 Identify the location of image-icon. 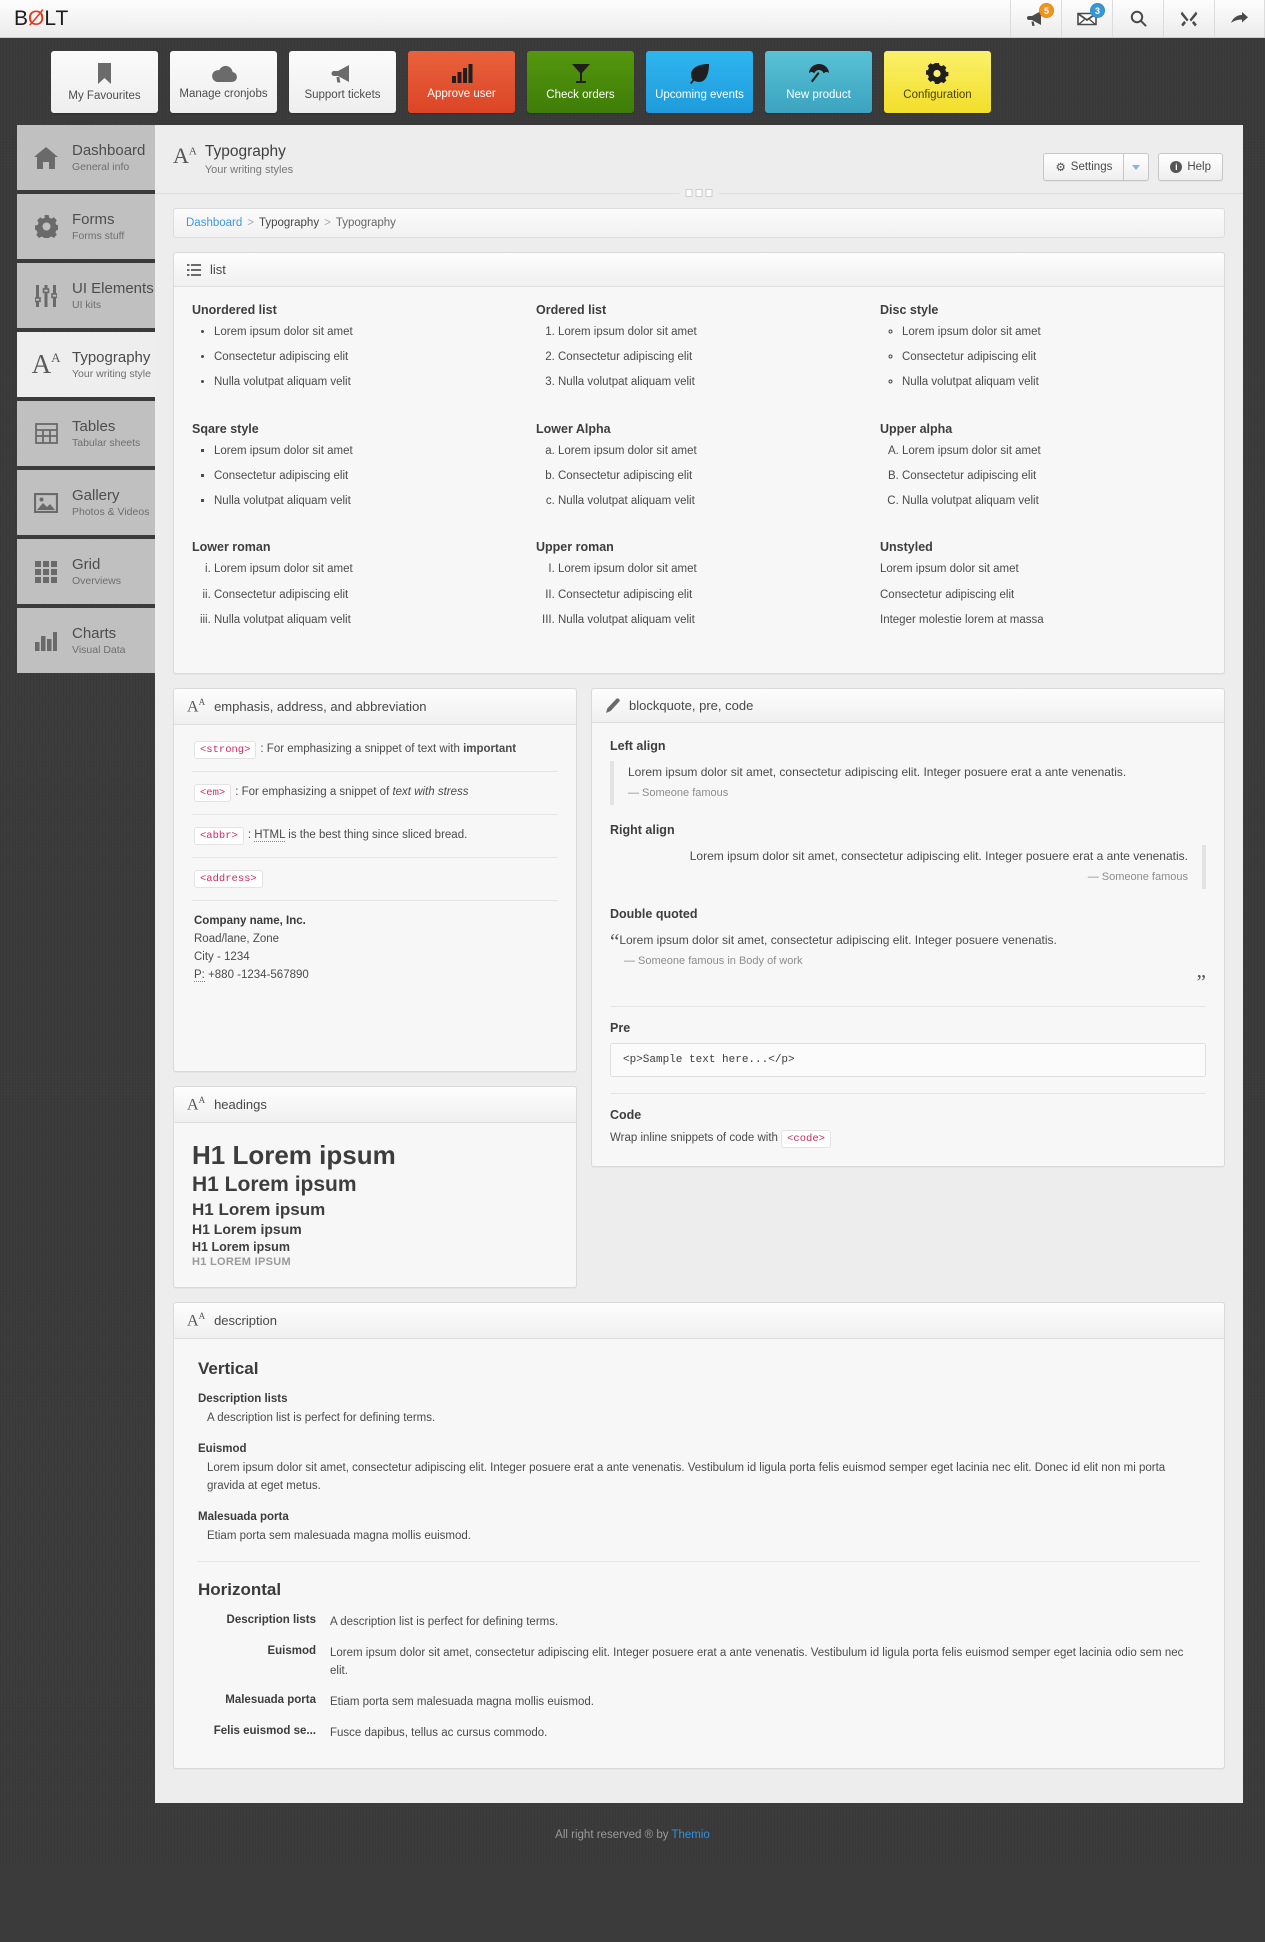
(46, 502).